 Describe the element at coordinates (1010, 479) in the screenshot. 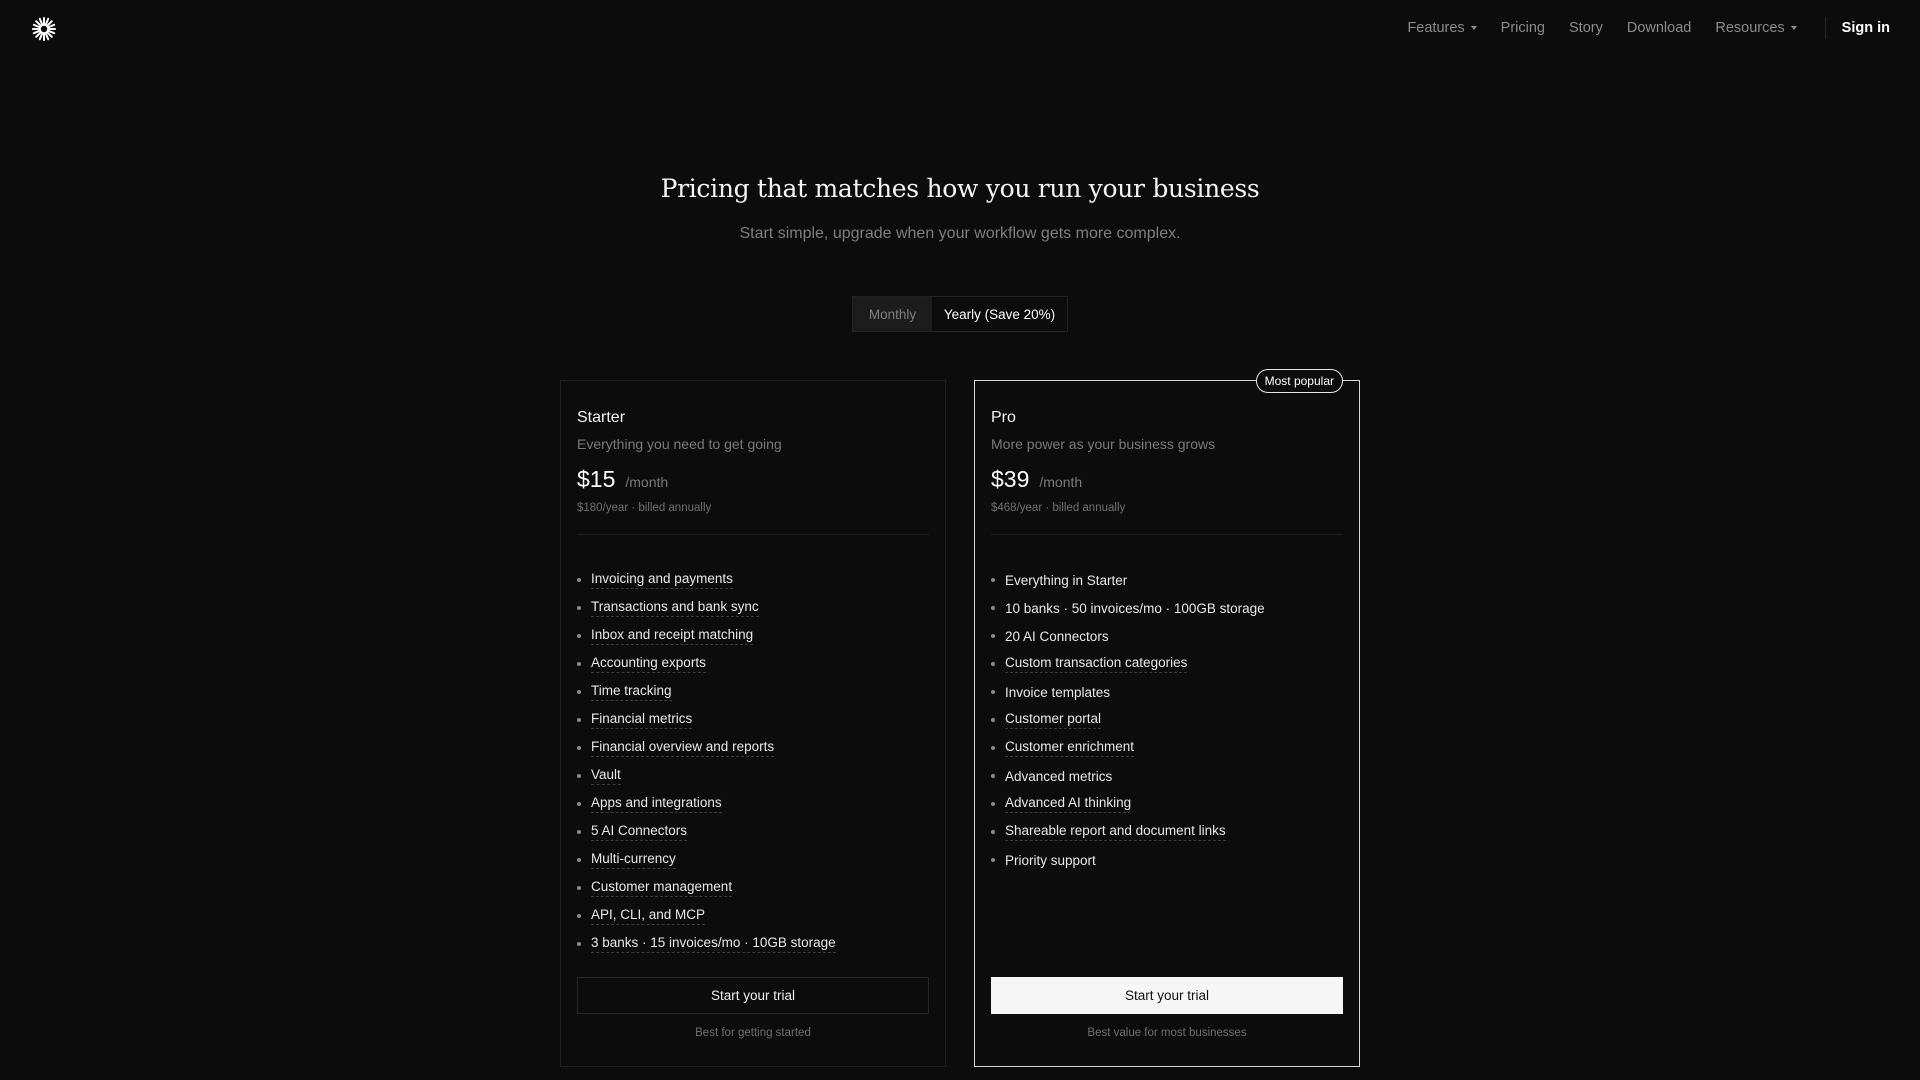

I see `plan-price: $39` at that location.